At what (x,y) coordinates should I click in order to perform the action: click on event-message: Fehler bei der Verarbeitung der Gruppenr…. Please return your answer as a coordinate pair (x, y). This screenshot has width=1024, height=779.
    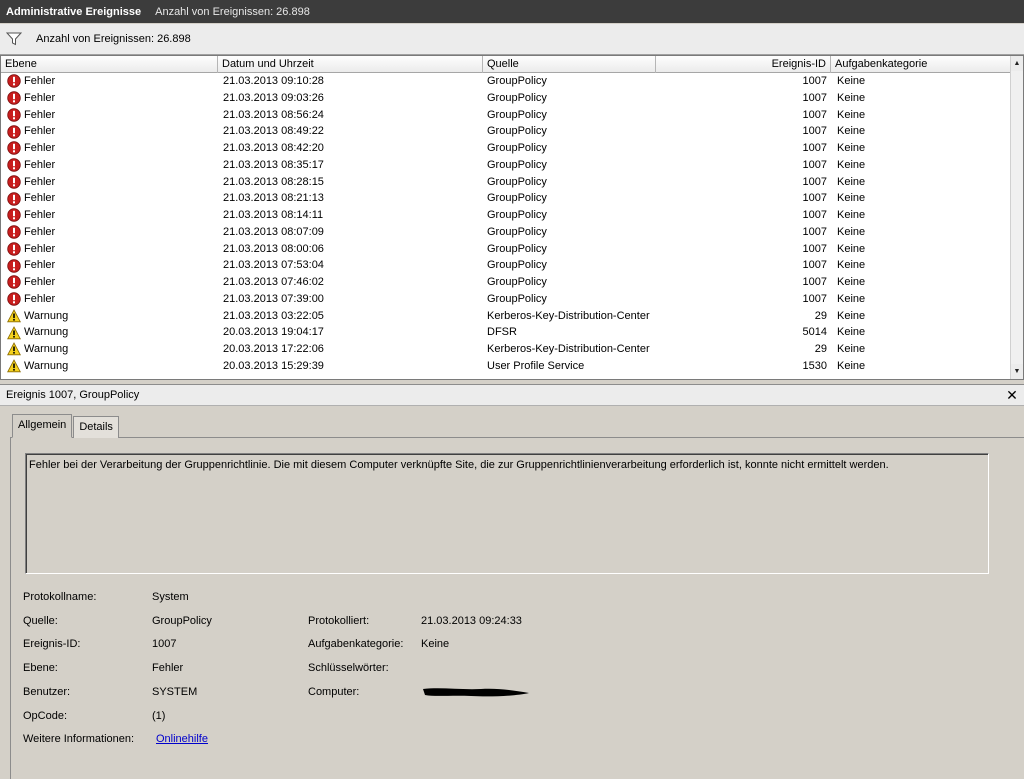
    Looking at the image, I should click on (507, 513).